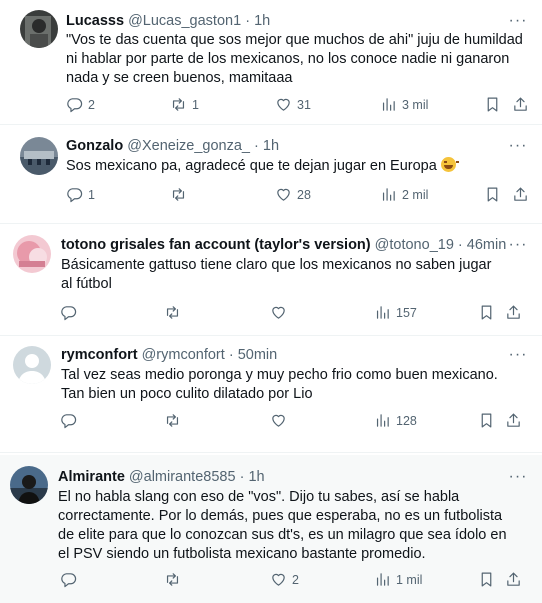 This screenshot has width=542, height=603. Describe the element at coordinates (188, 146) in the screenshot. I see `author-handle: @Xeneize_gonza_` at that location.